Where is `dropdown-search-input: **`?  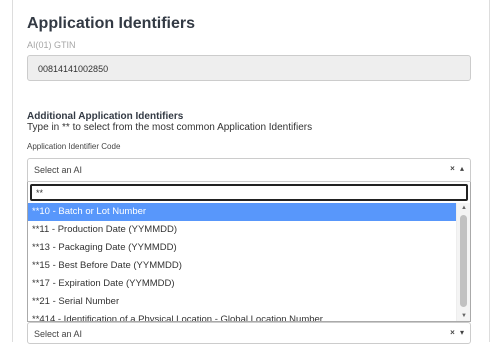
dropdown-search-input: ** is located at coordinates (249, 192).